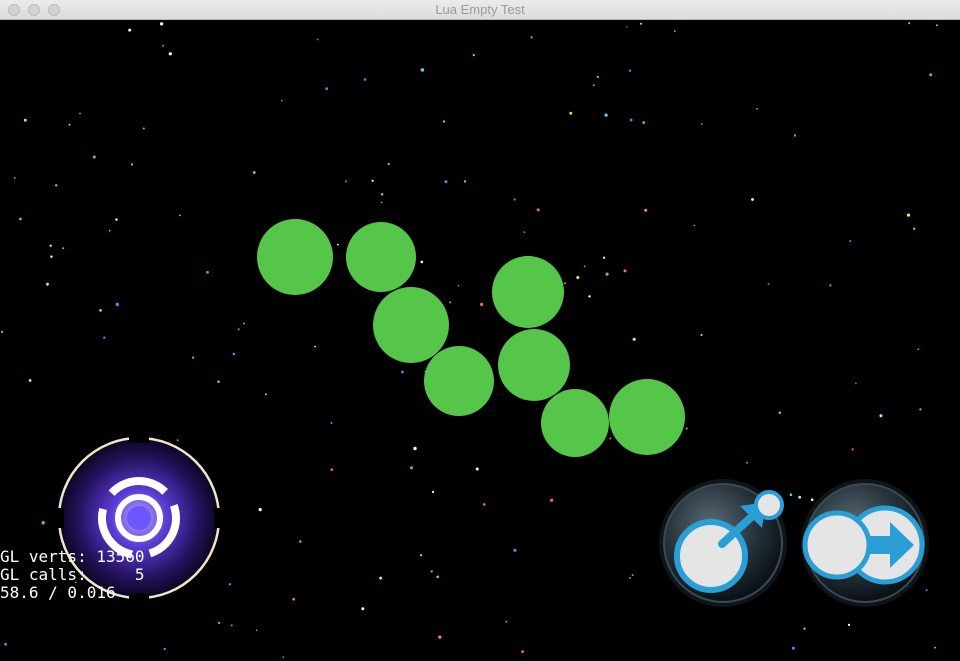  Describe the element at coordinates (72, 574) in the screenshot. I see `gl-calls-stat: GL calls: 5` at that location.